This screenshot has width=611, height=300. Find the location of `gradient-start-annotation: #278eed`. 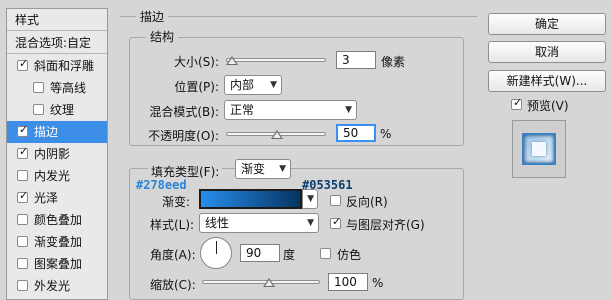

gradient-start-annotation: #278eed is located at coordinates (161, 185).